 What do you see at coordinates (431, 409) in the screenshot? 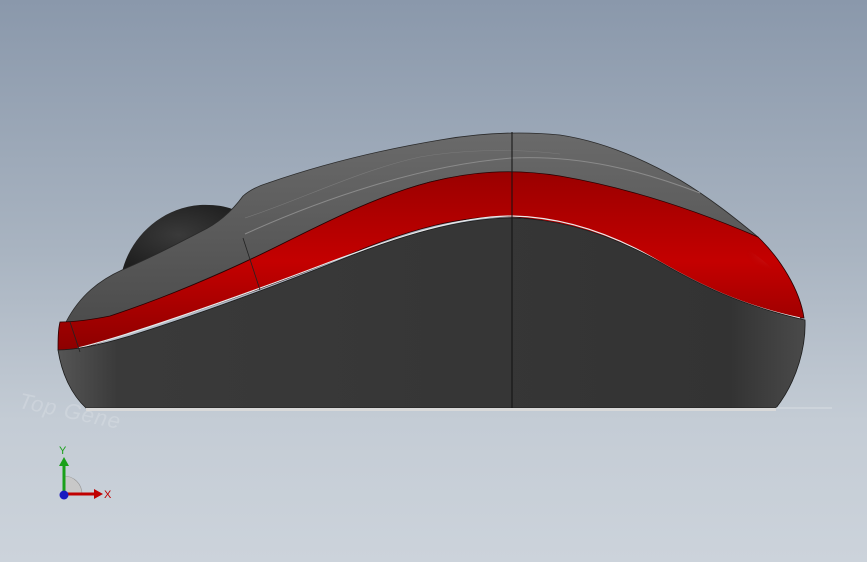
I see `base-bottom-edge` at bounding box center [431, 409].